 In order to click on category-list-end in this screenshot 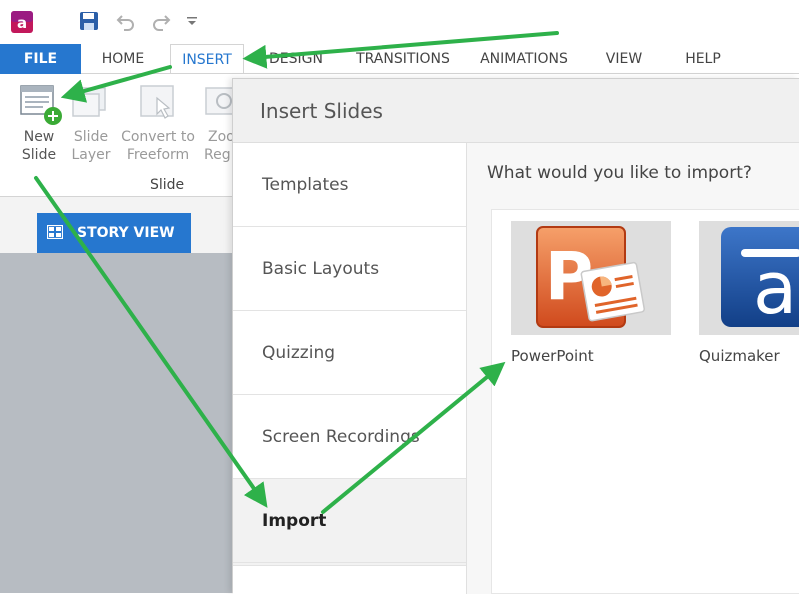, I will do `click(349, 579)`.